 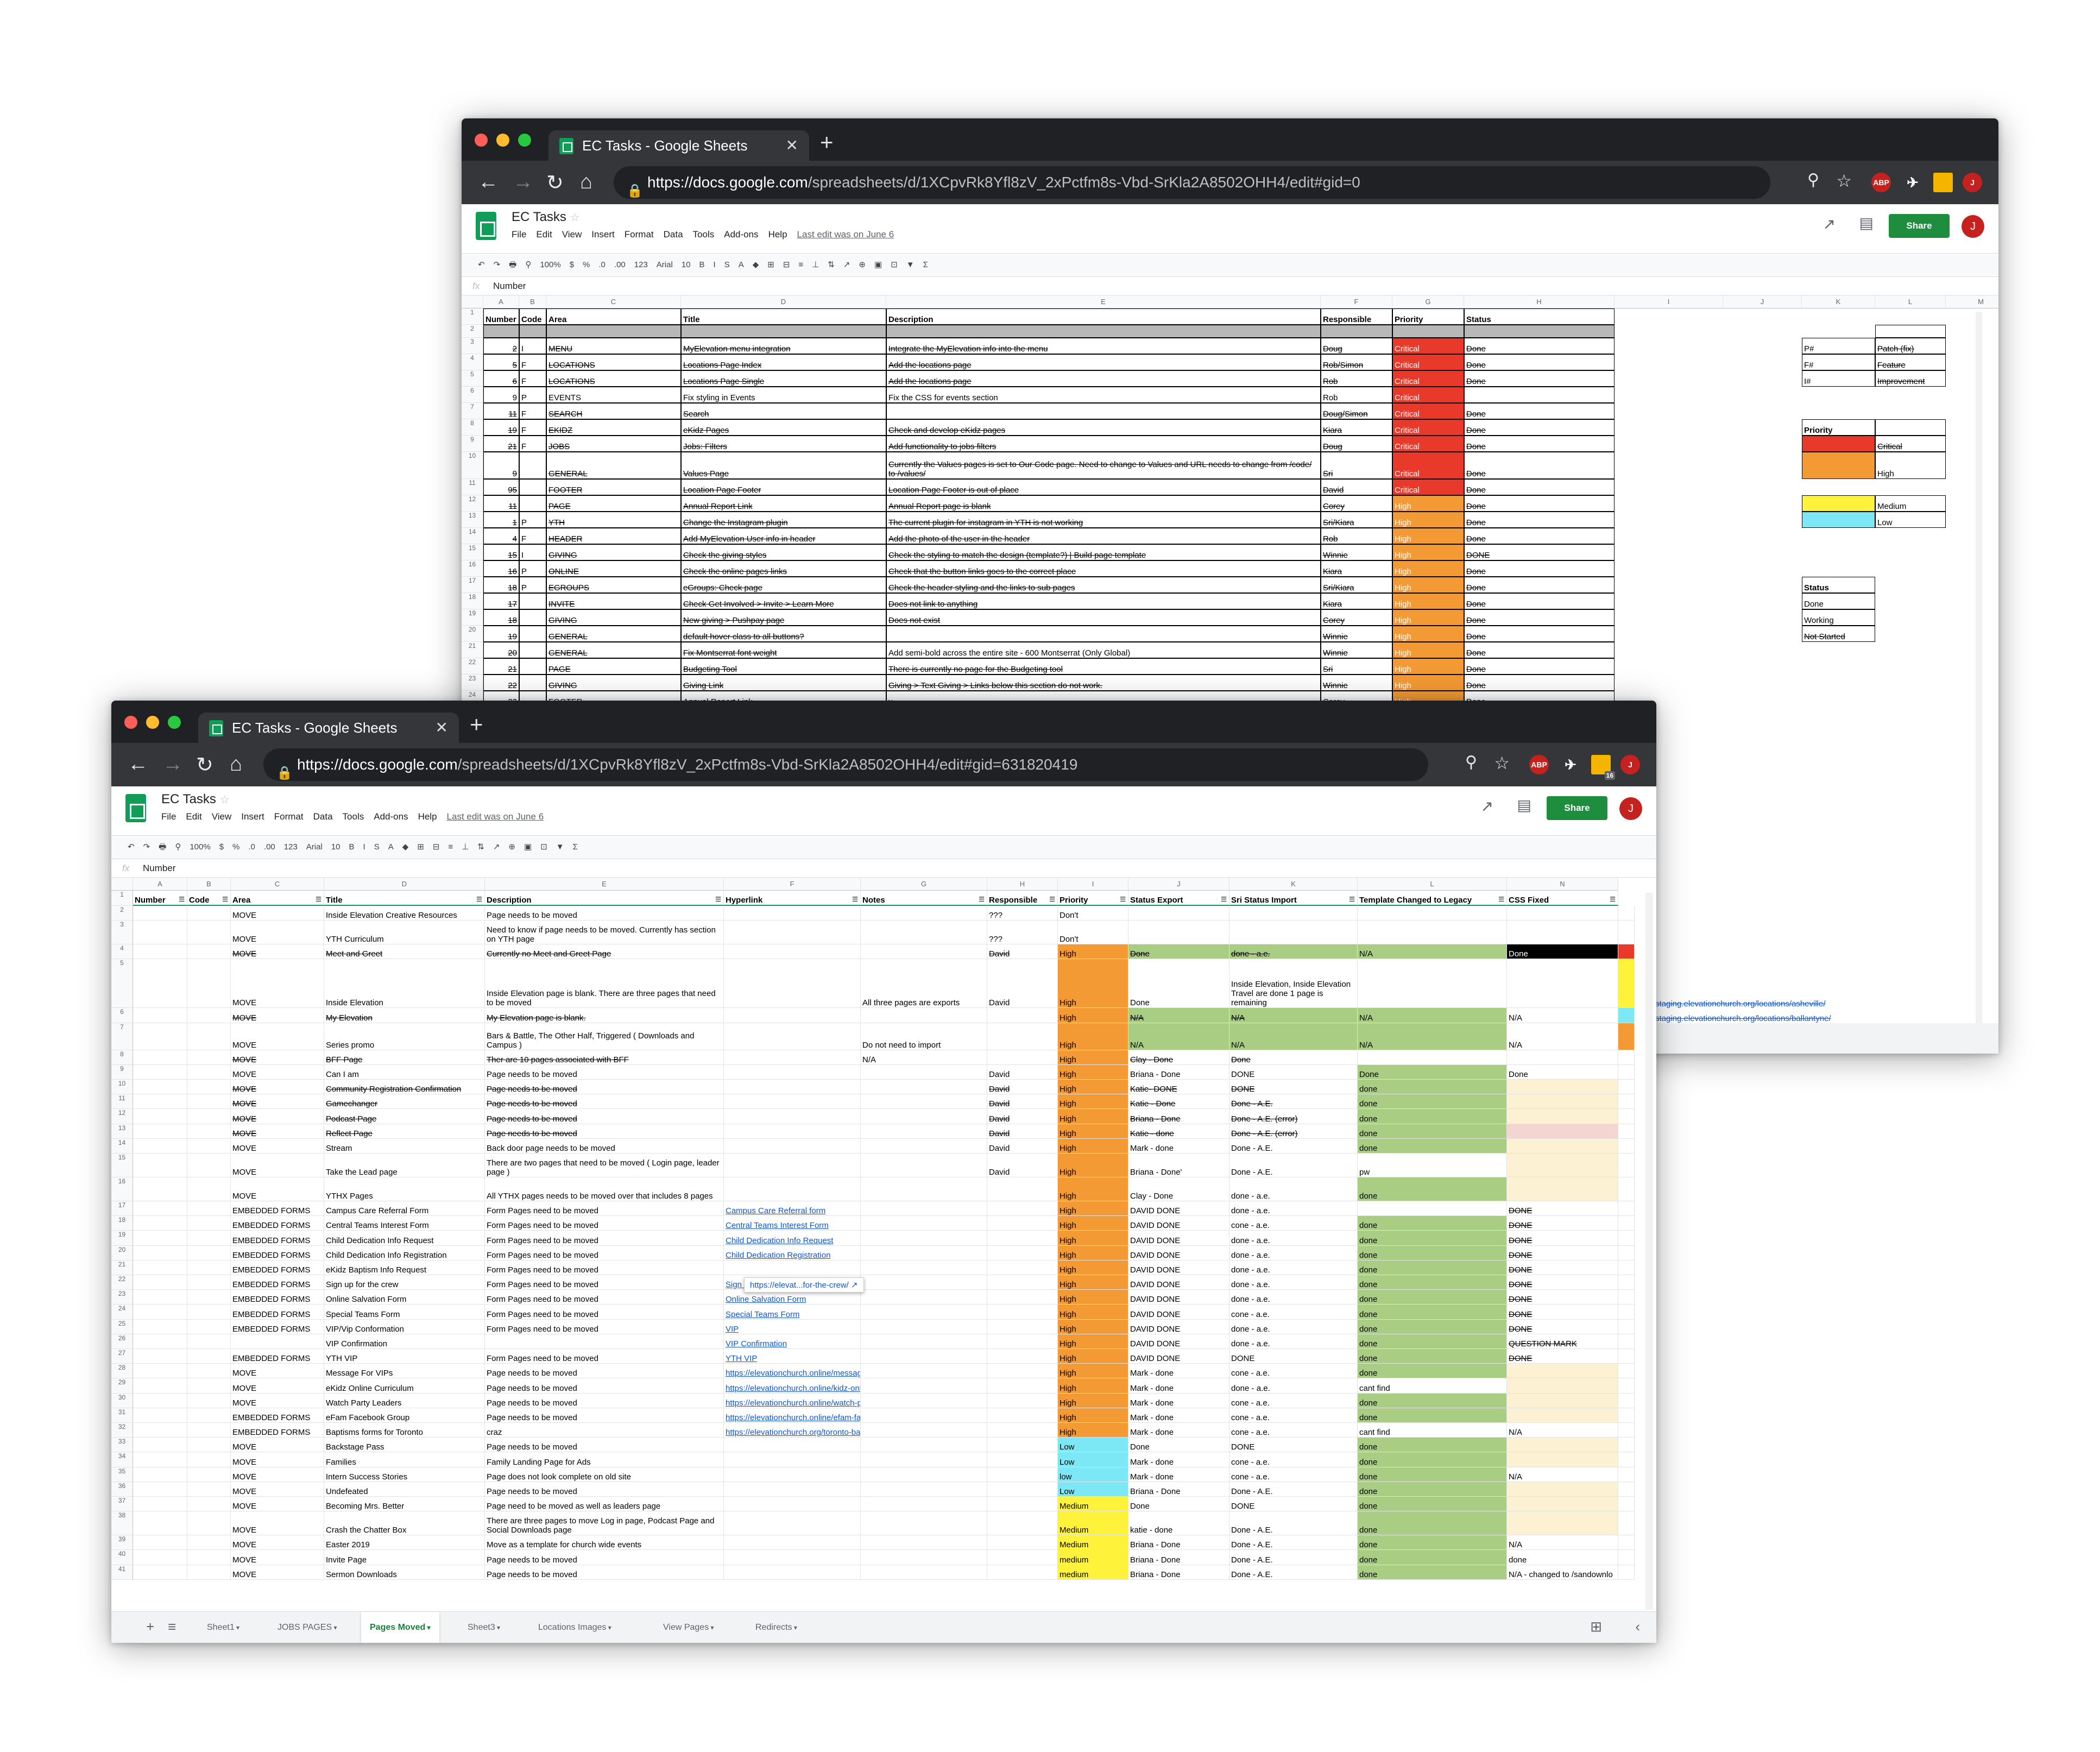 I want to click on row-header: 13, so click(x=122, y=1131).